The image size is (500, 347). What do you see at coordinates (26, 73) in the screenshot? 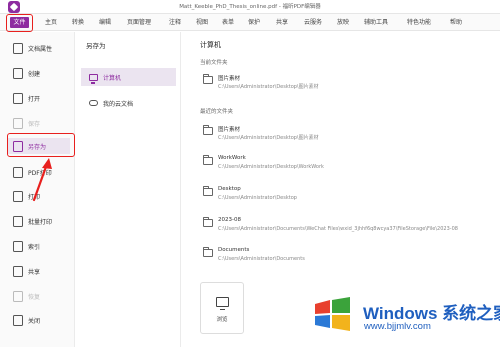
I see `sidebar-item-create: 创建` at bounding box center [26, 73].